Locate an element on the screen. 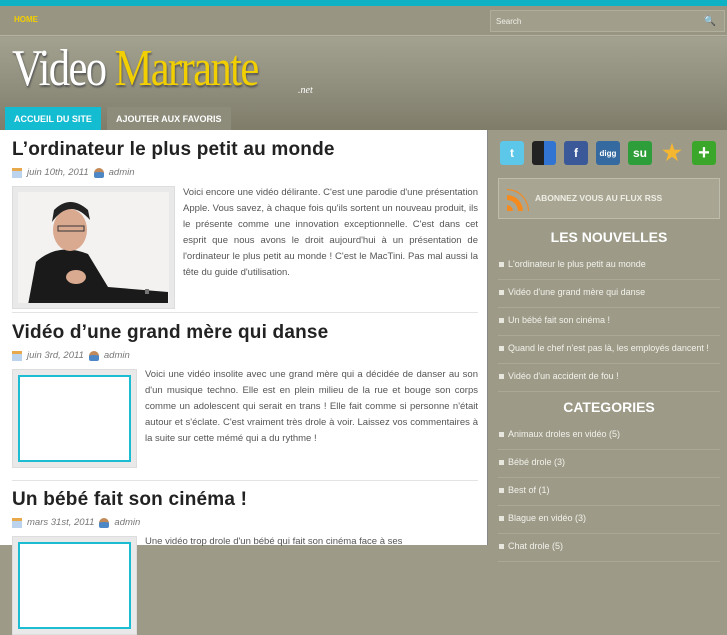 The width and height of the screenshot is (727, 635). rss-subscribe-box: ABONNEZ VOUS AU FLUX RSS is located at coordinates (609, 198).